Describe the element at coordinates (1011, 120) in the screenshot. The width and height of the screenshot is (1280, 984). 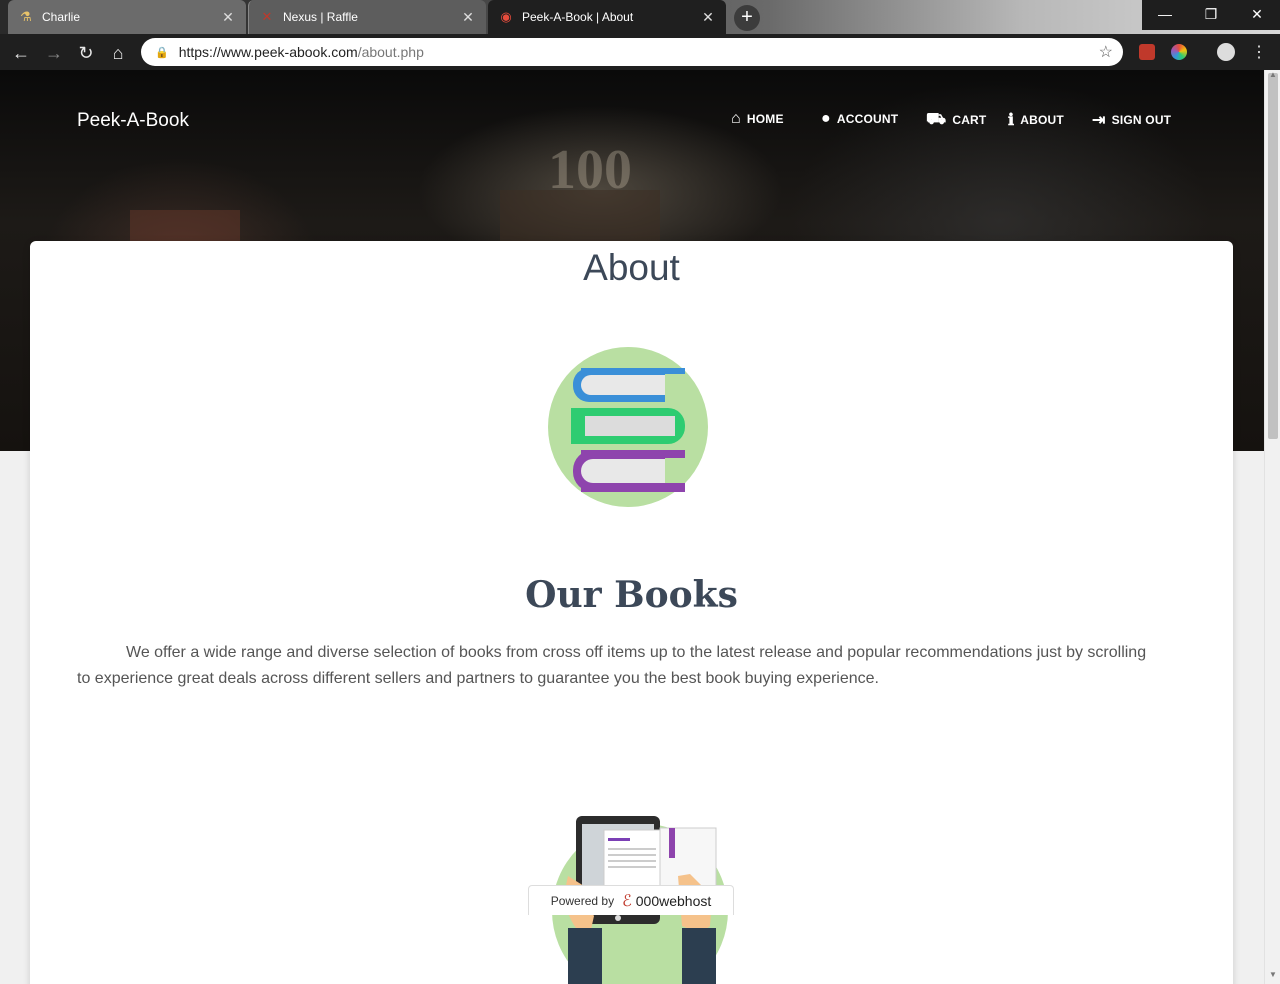
I see `info-icon: ℹ` at that location.